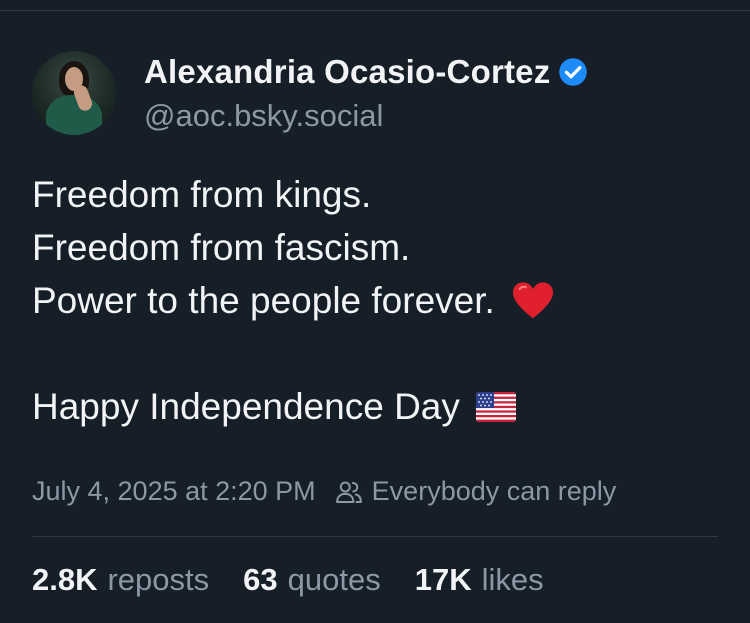  I want to click on post-line: Power to the people forever., so click(293, 300).